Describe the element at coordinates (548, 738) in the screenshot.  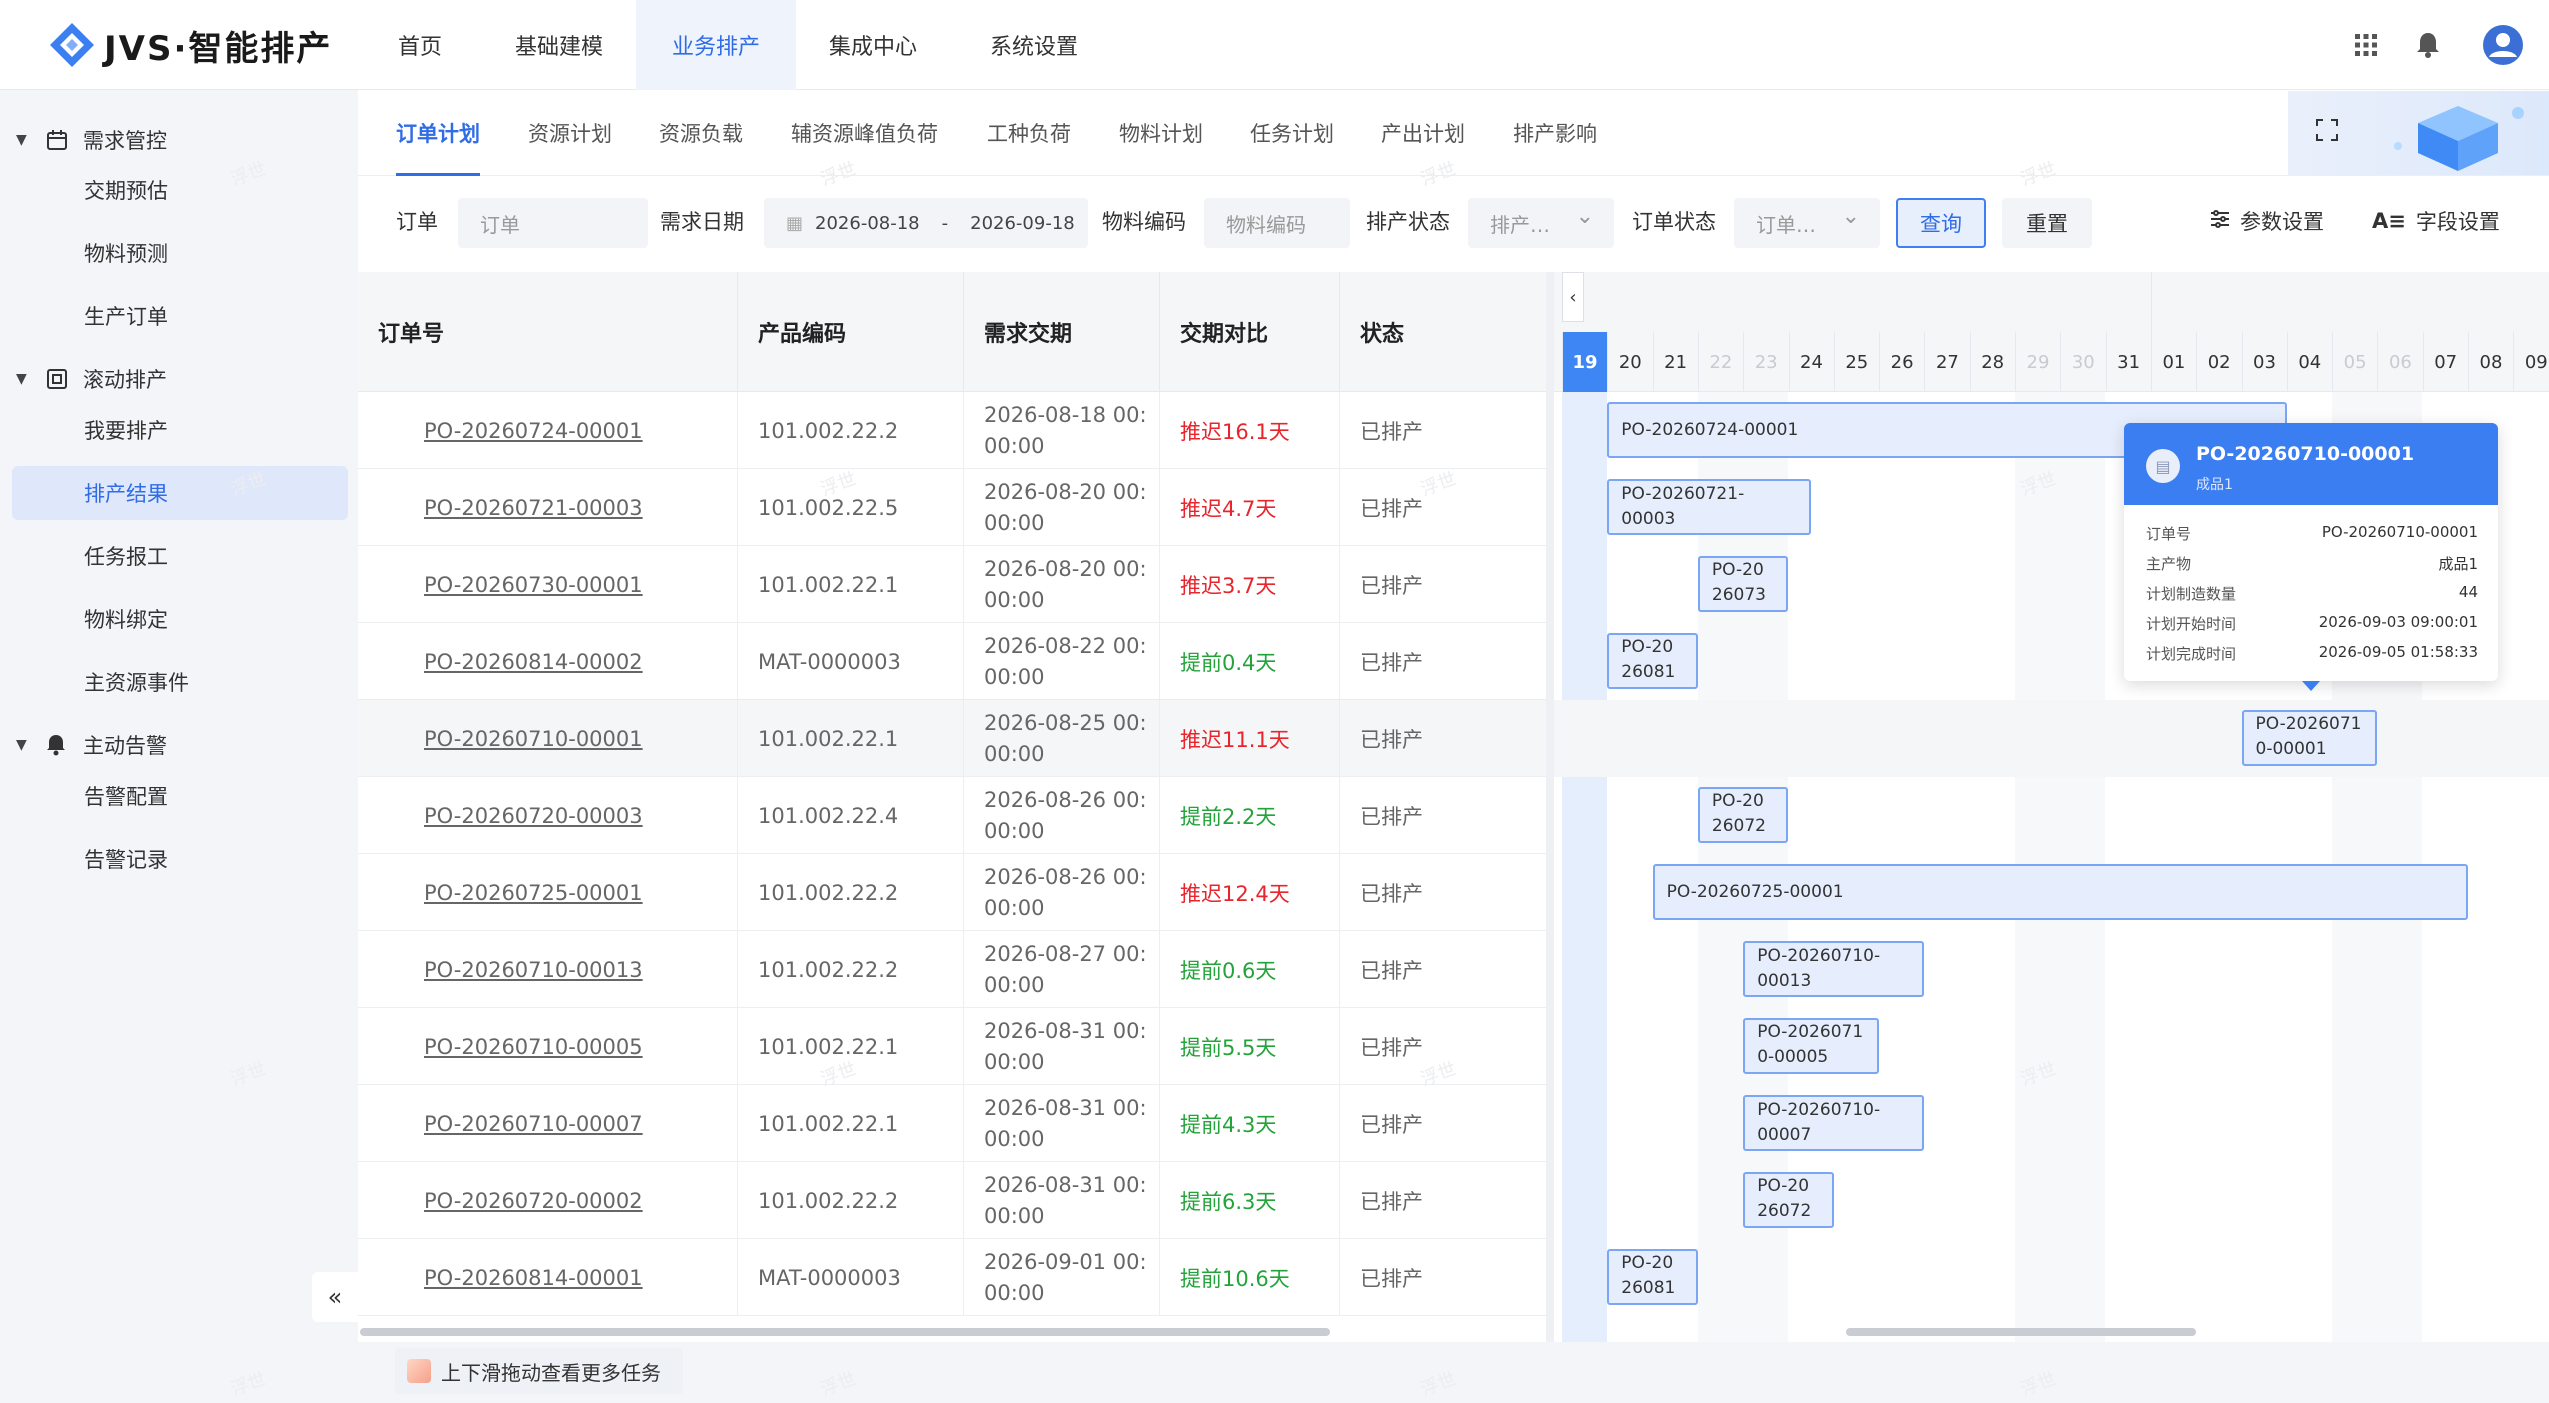
I see `cell-order-number: PO-20260710-00001` at that location.